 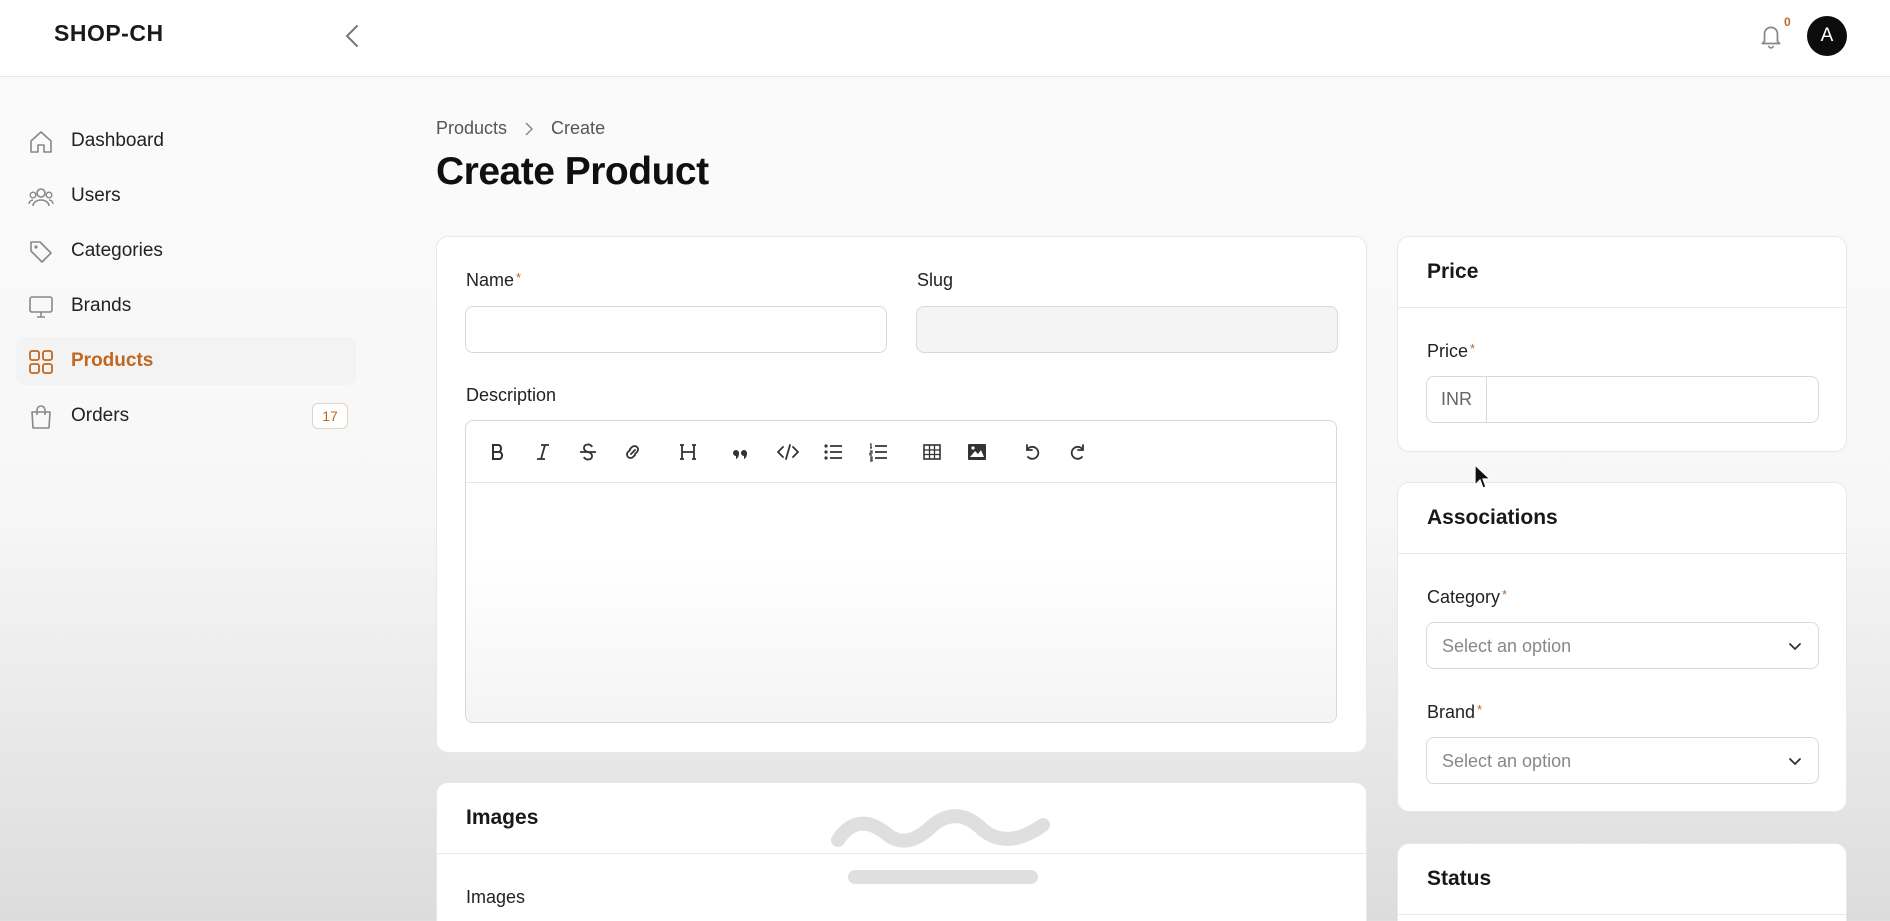 I want to click on images-card-title: Images, so click(x=502, y=817).